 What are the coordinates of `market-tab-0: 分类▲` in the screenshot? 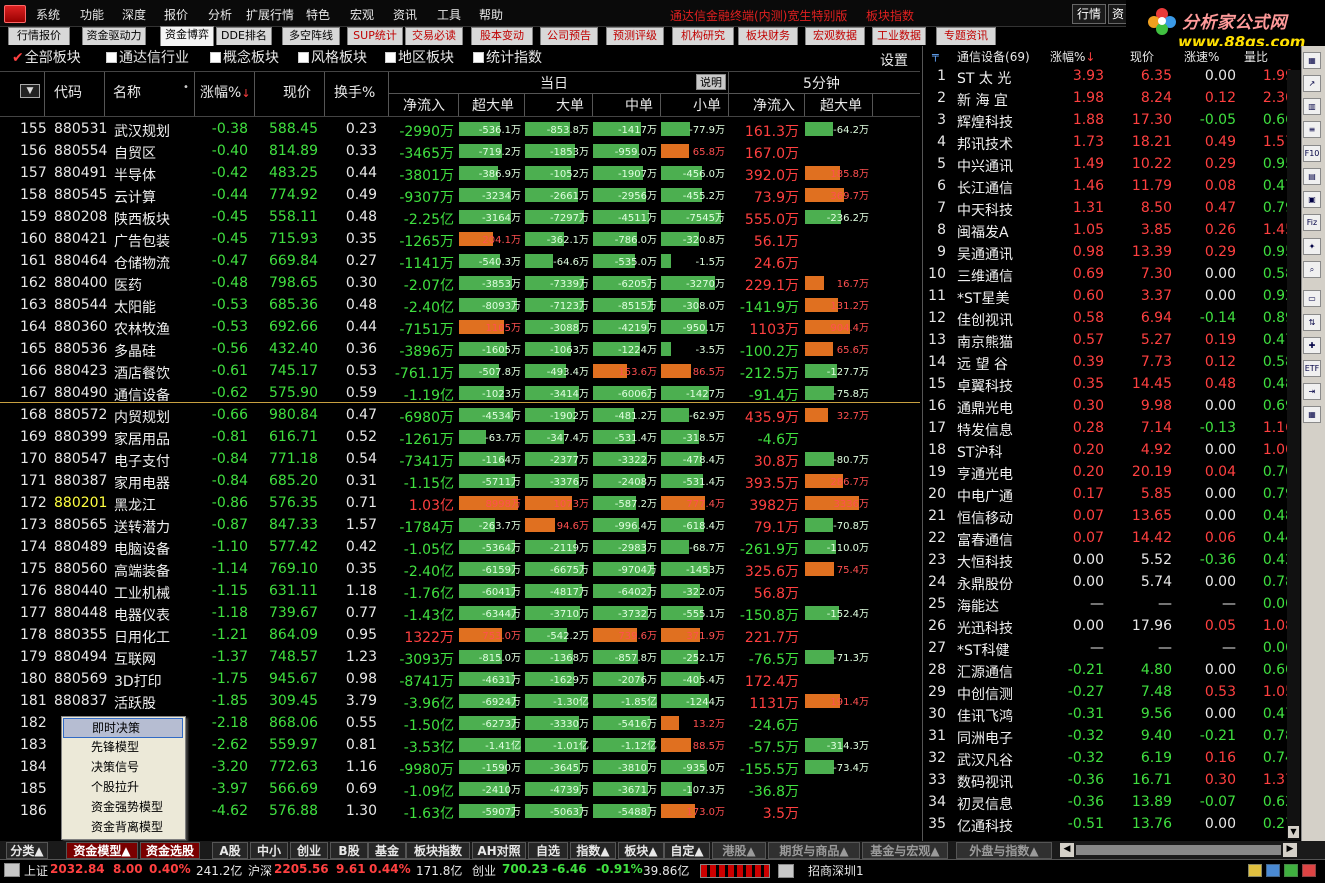 It's located at (27, 850).